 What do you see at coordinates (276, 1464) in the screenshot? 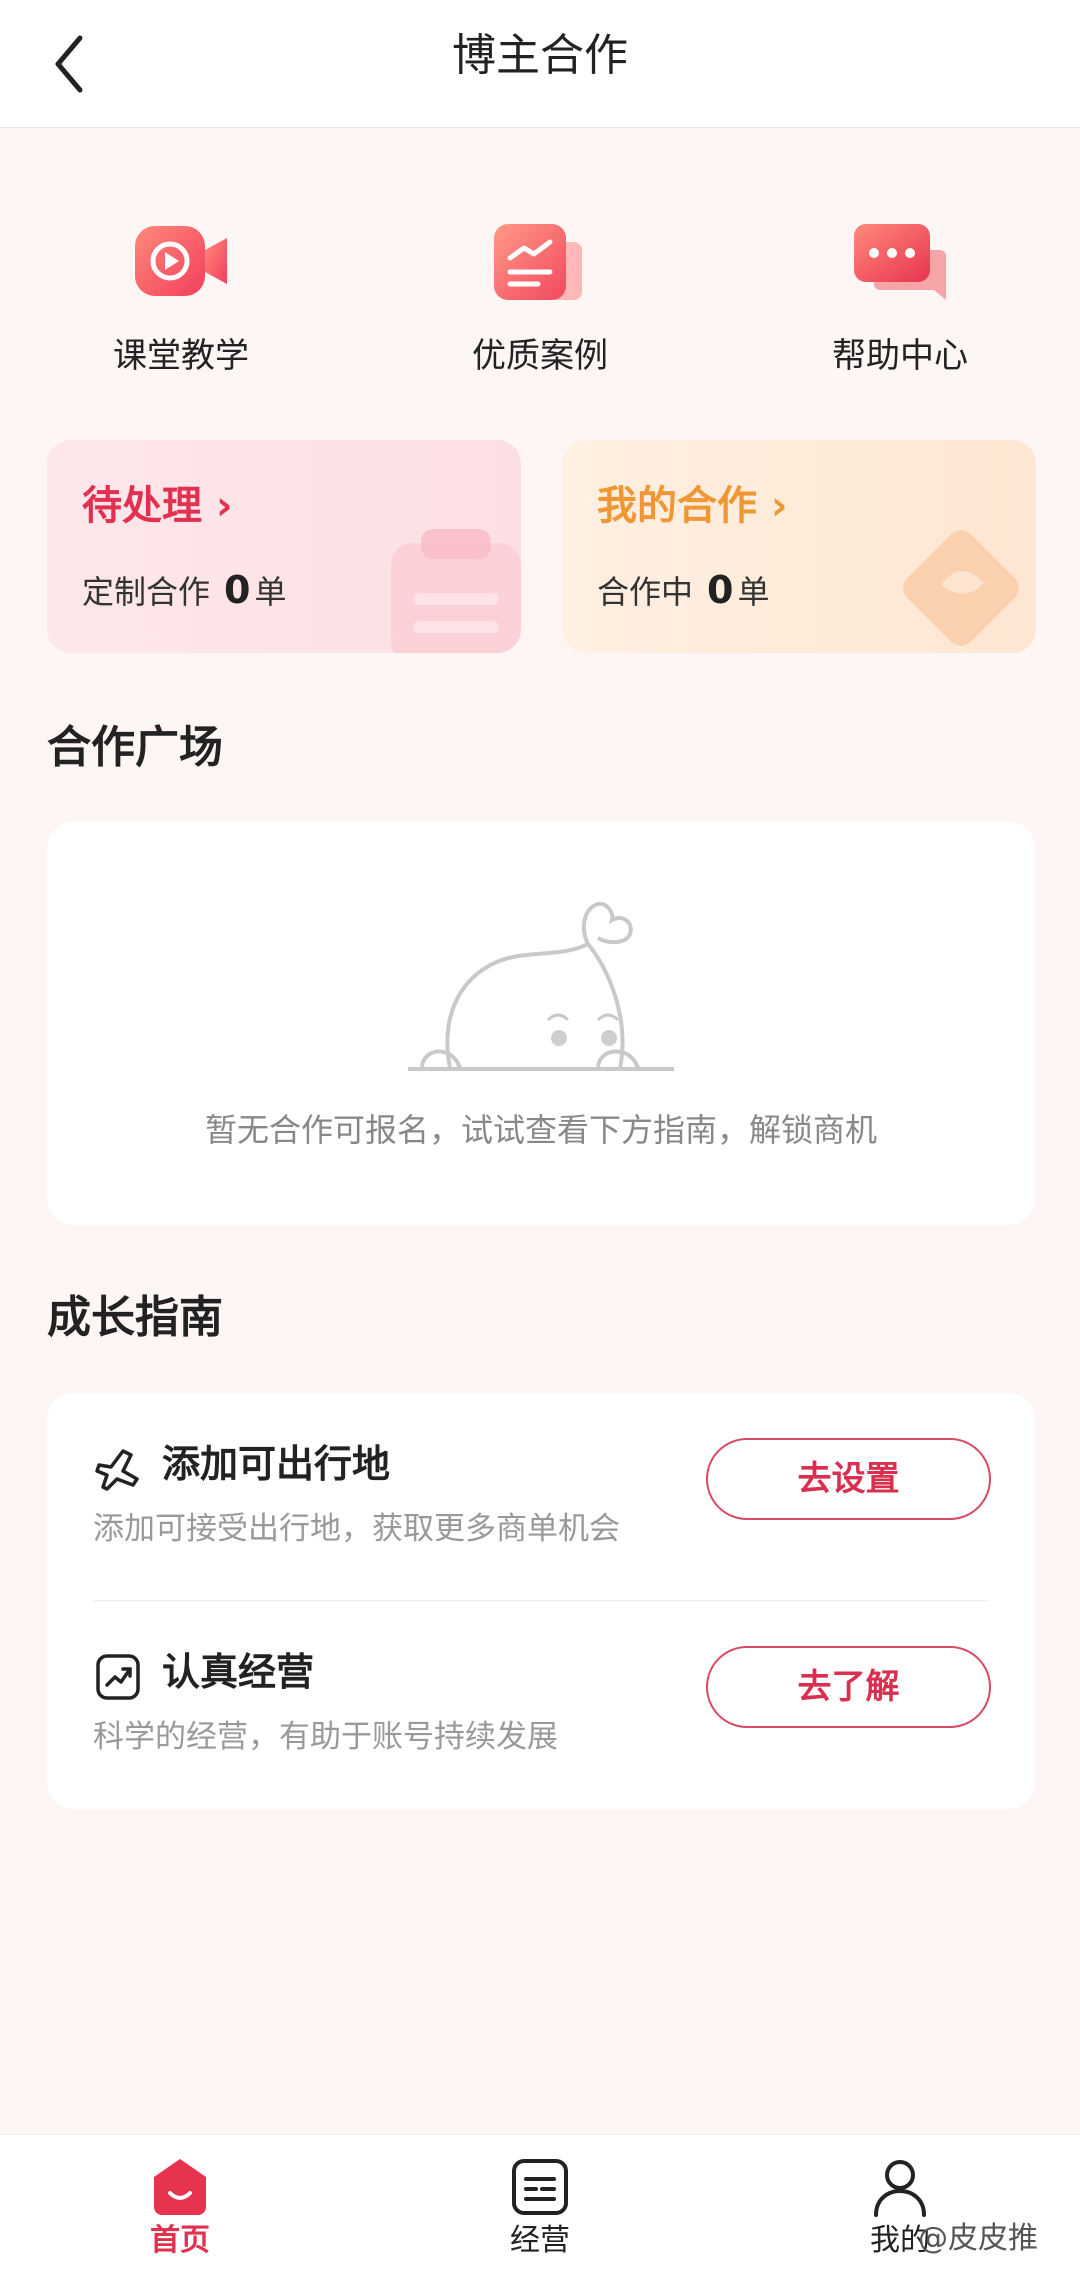
I see `guide-item-title: 添加可出行地` at bounding box center [276, 1464].